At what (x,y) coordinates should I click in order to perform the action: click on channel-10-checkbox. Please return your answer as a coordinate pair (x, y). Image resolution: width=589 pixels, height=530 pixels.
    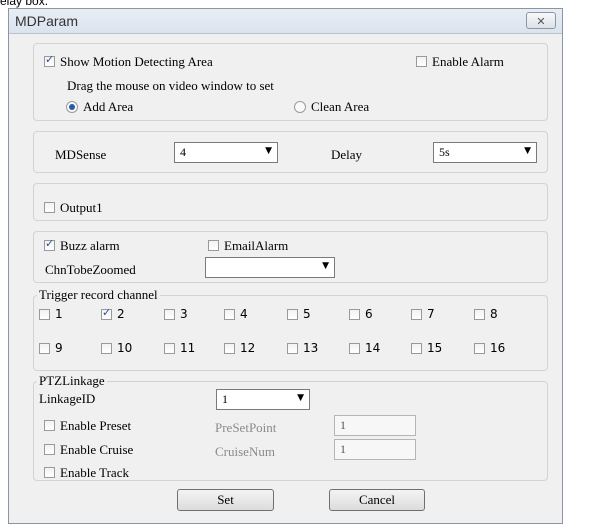
    Looking at the image, I should click on (106, 348).